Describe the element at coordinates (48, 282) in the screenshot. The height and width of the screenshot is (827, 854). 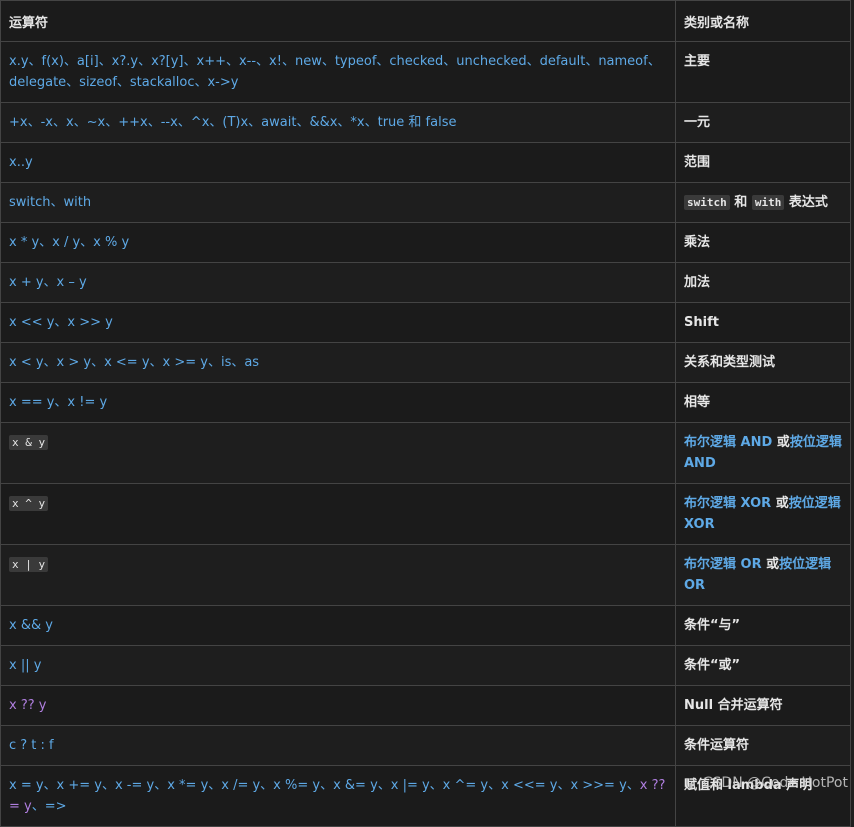
I see `operator-link: x + y、x – y` at that location.